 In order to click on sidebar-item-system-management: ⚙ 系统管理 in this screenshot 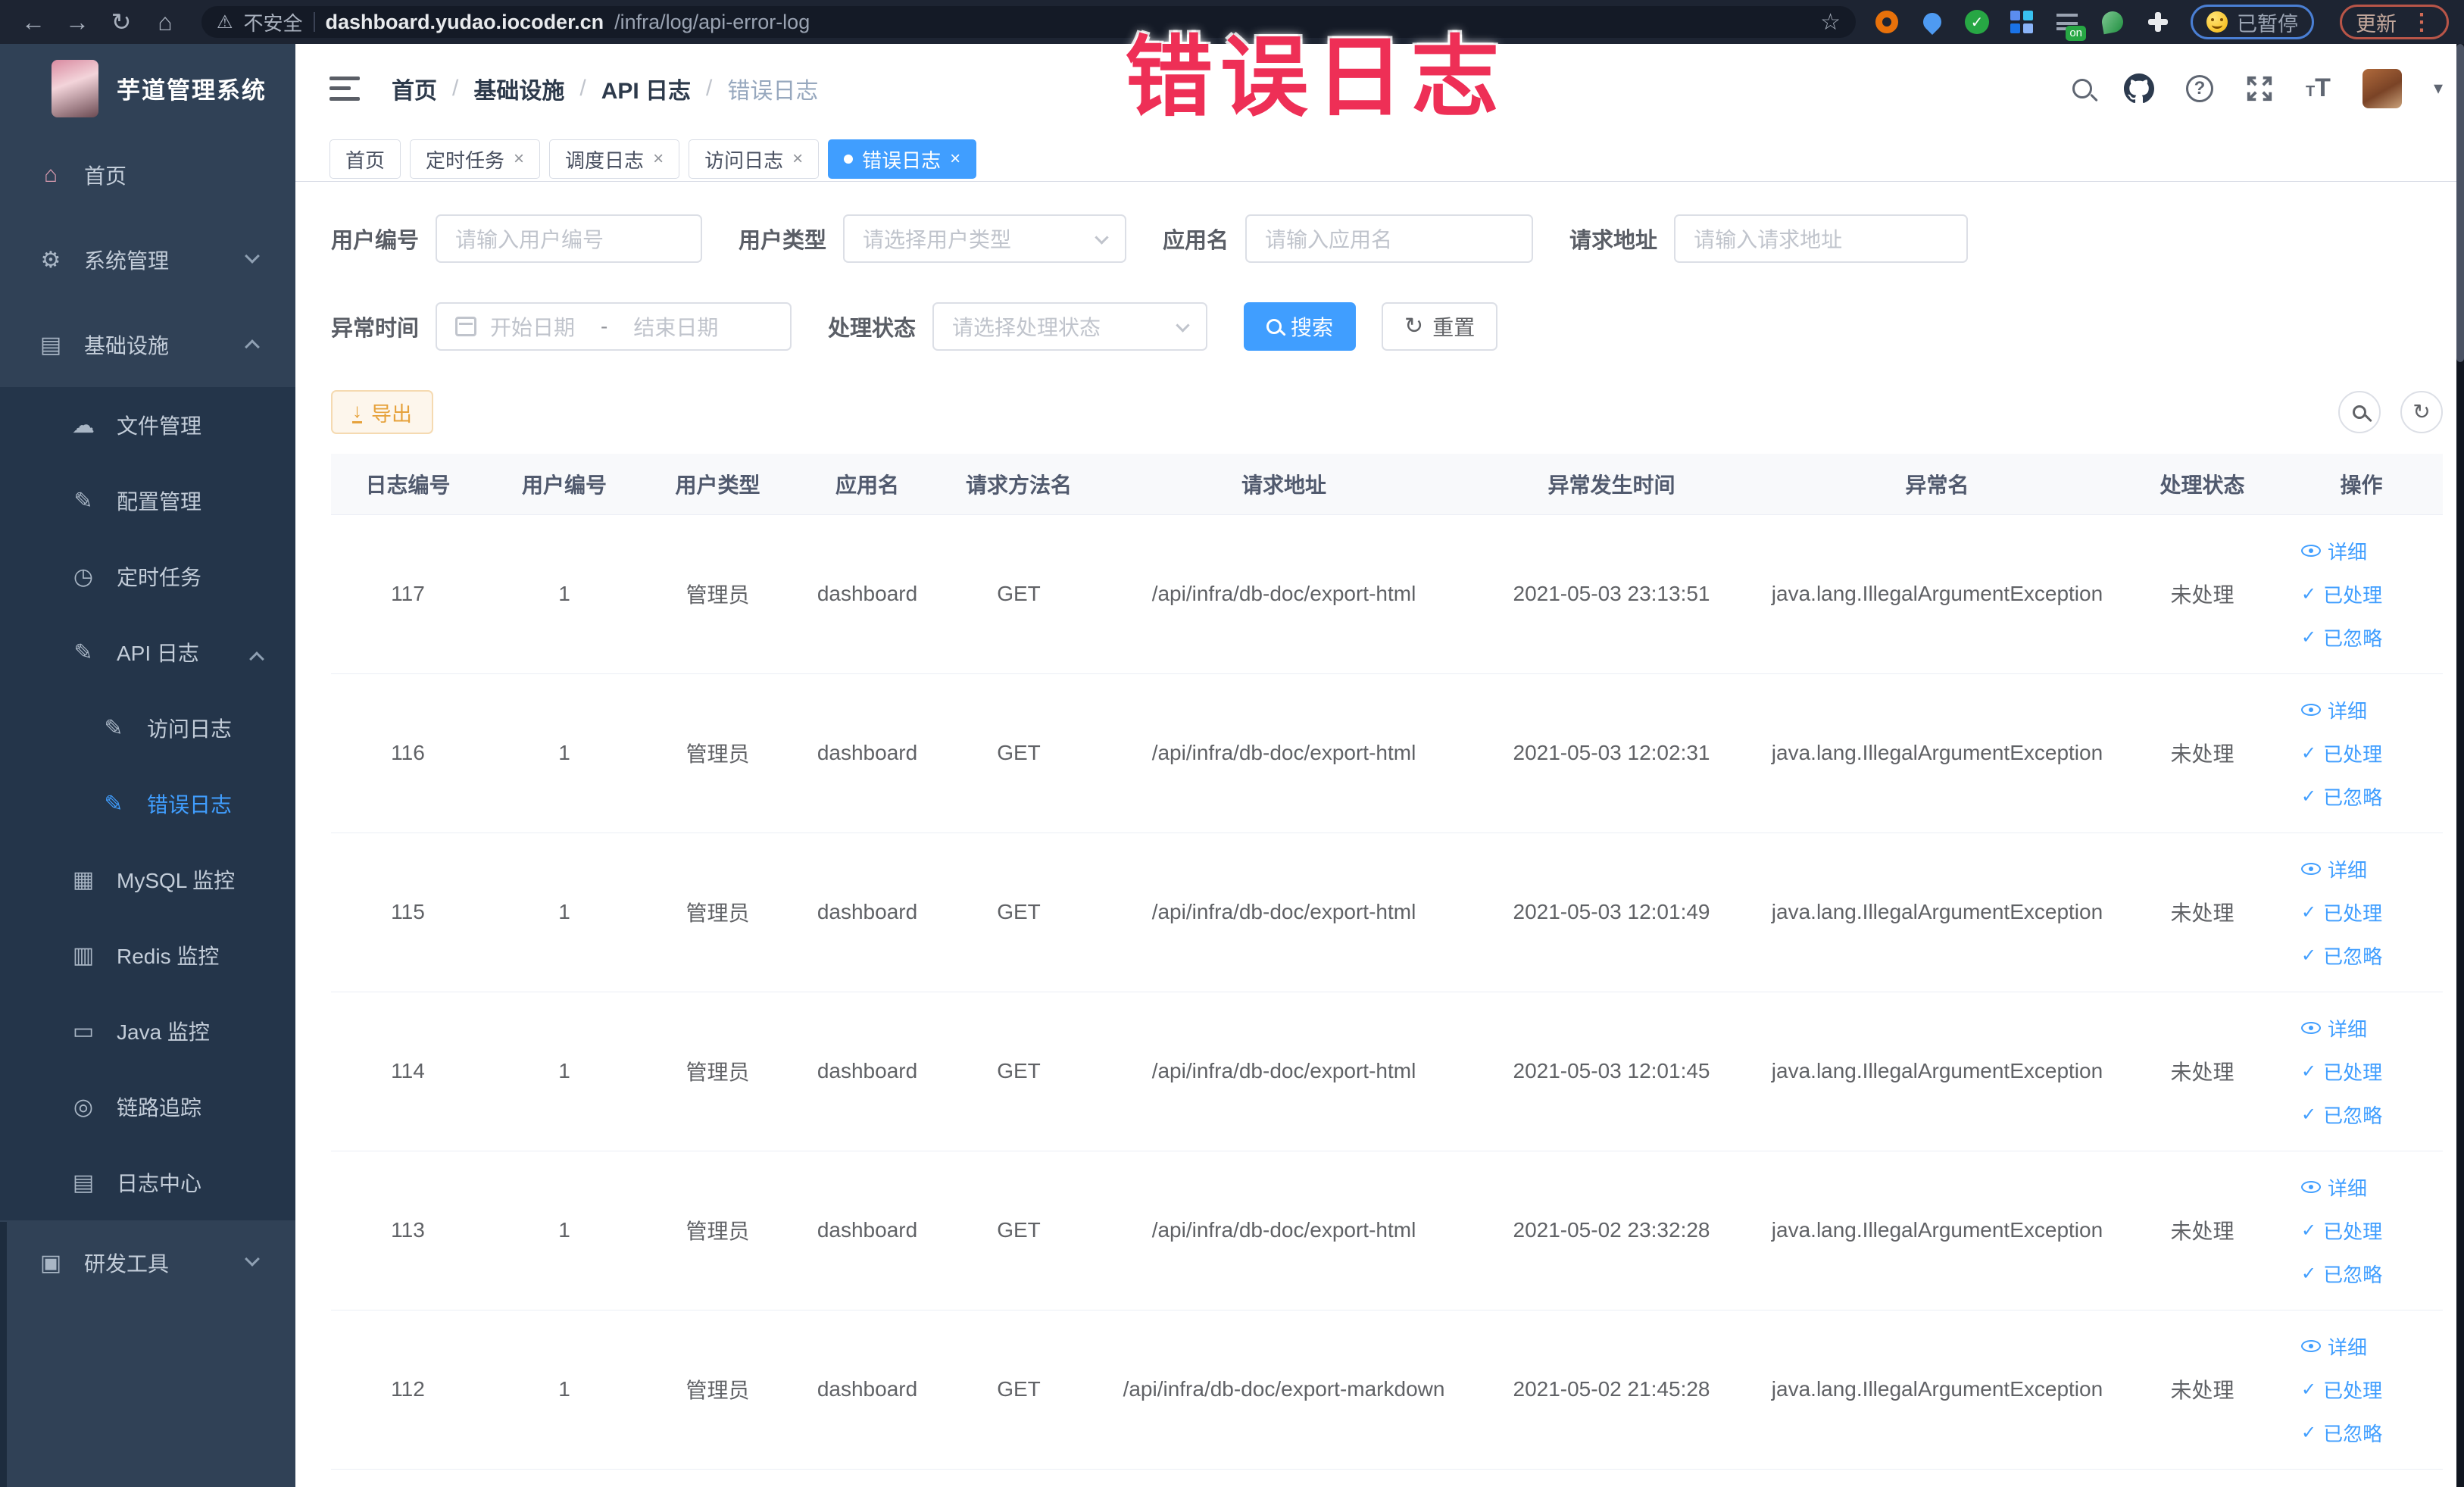, I will do `click(147, 259)`.